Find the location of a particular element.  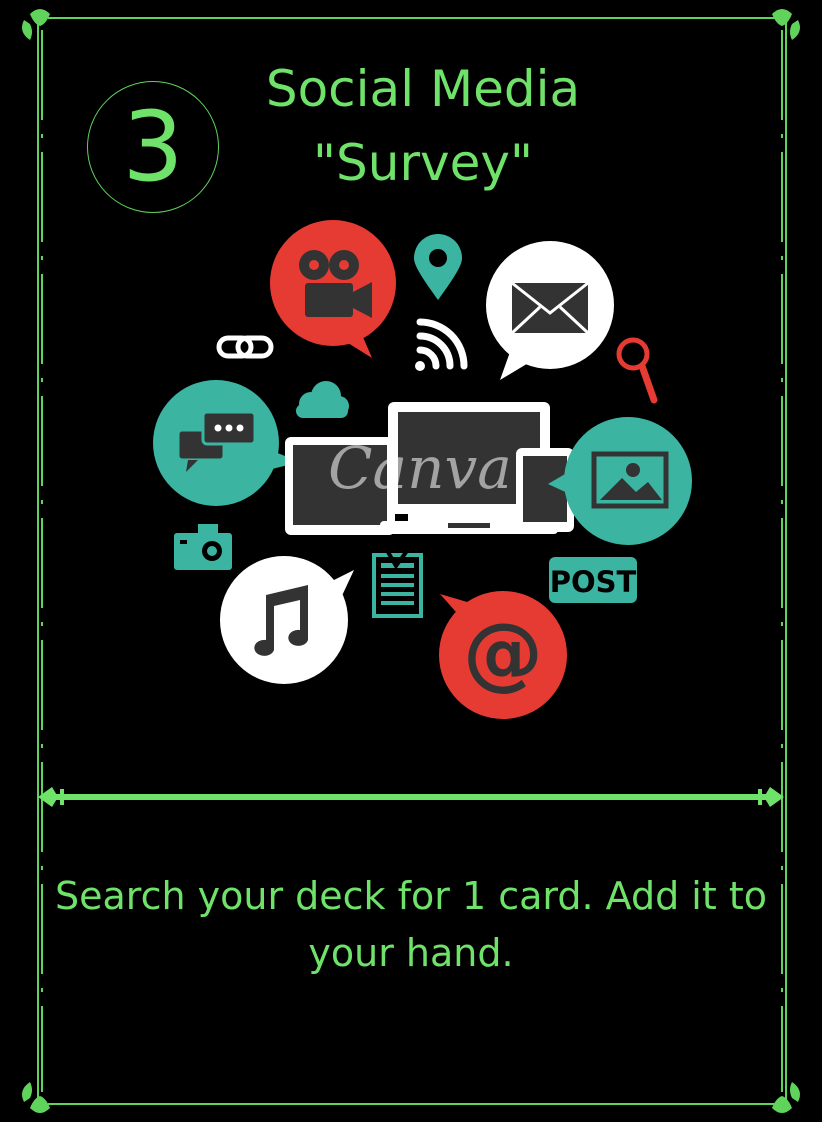

magnifier-icon is located at coordinates (637, 370).